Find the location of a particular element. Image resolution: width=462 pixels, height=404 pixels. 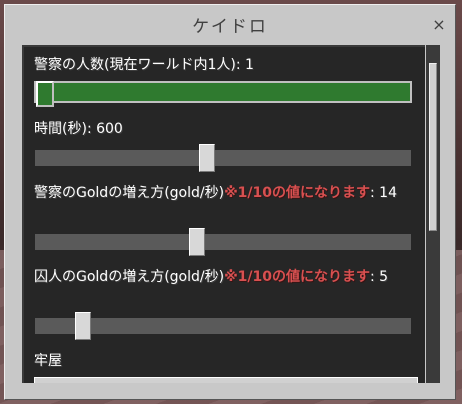

prisoner-gold-text: 囚人のGoldの増え方(gold/秒) is located at coordinates (129, 277).